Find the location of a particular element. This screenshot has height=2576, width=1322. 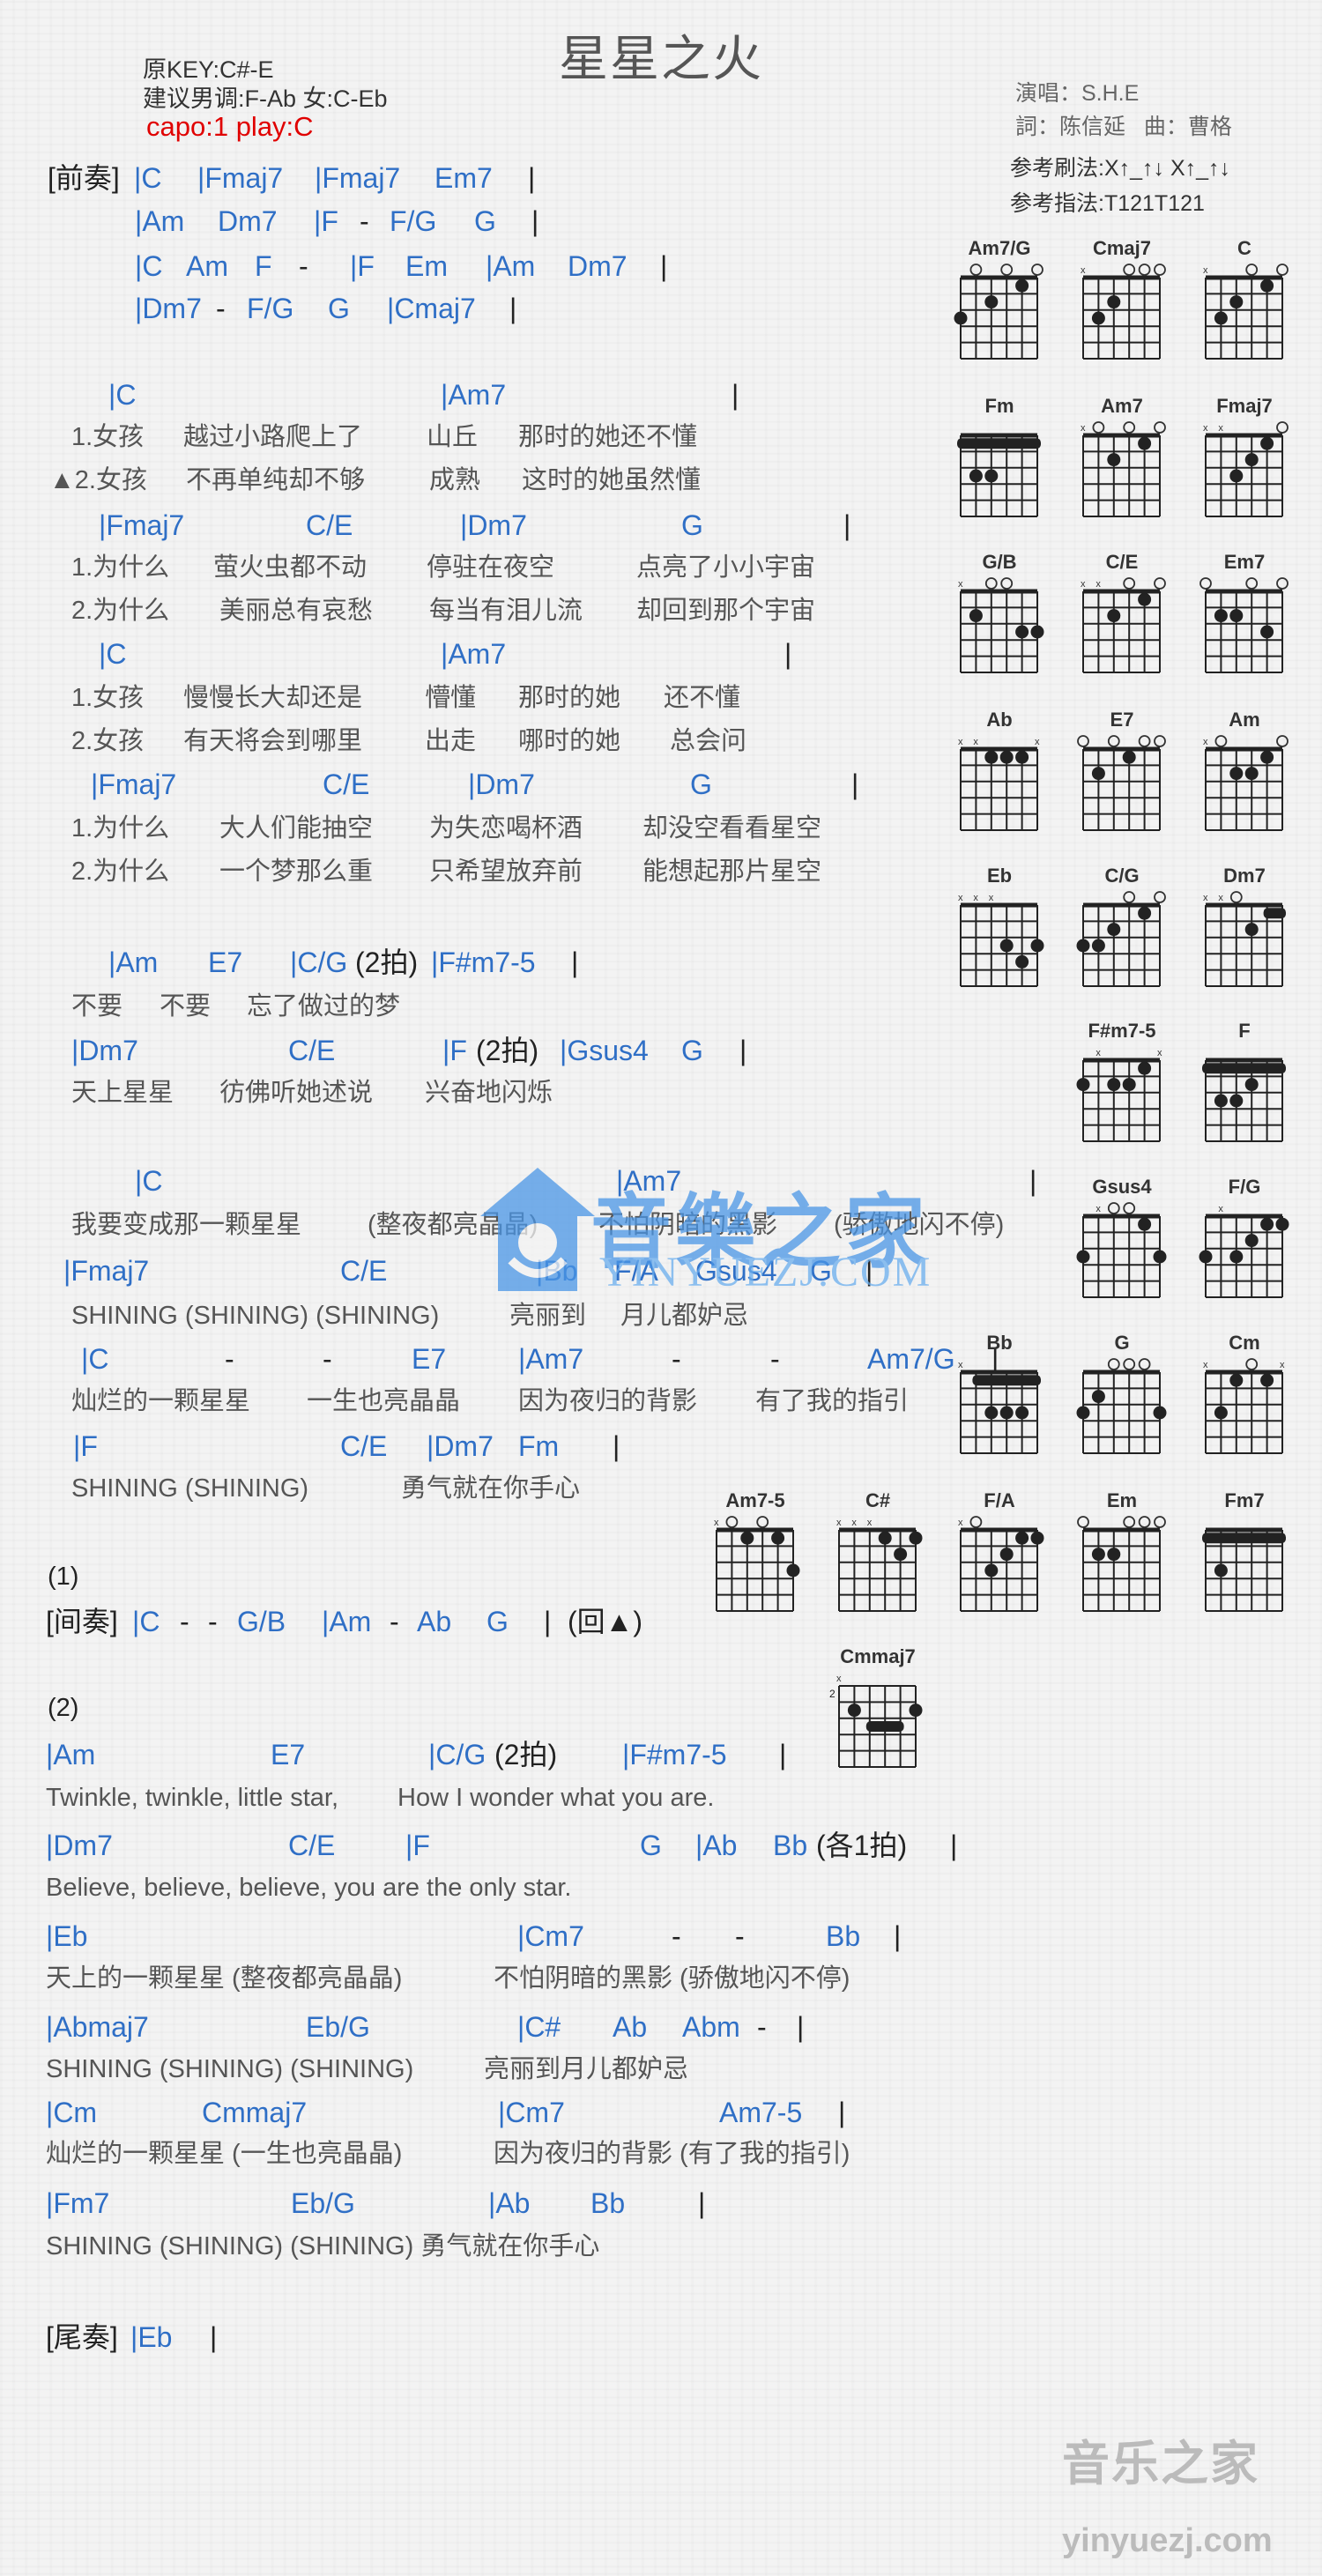

chord-symbol: Am7/G is located at coordinates (911, 1359).